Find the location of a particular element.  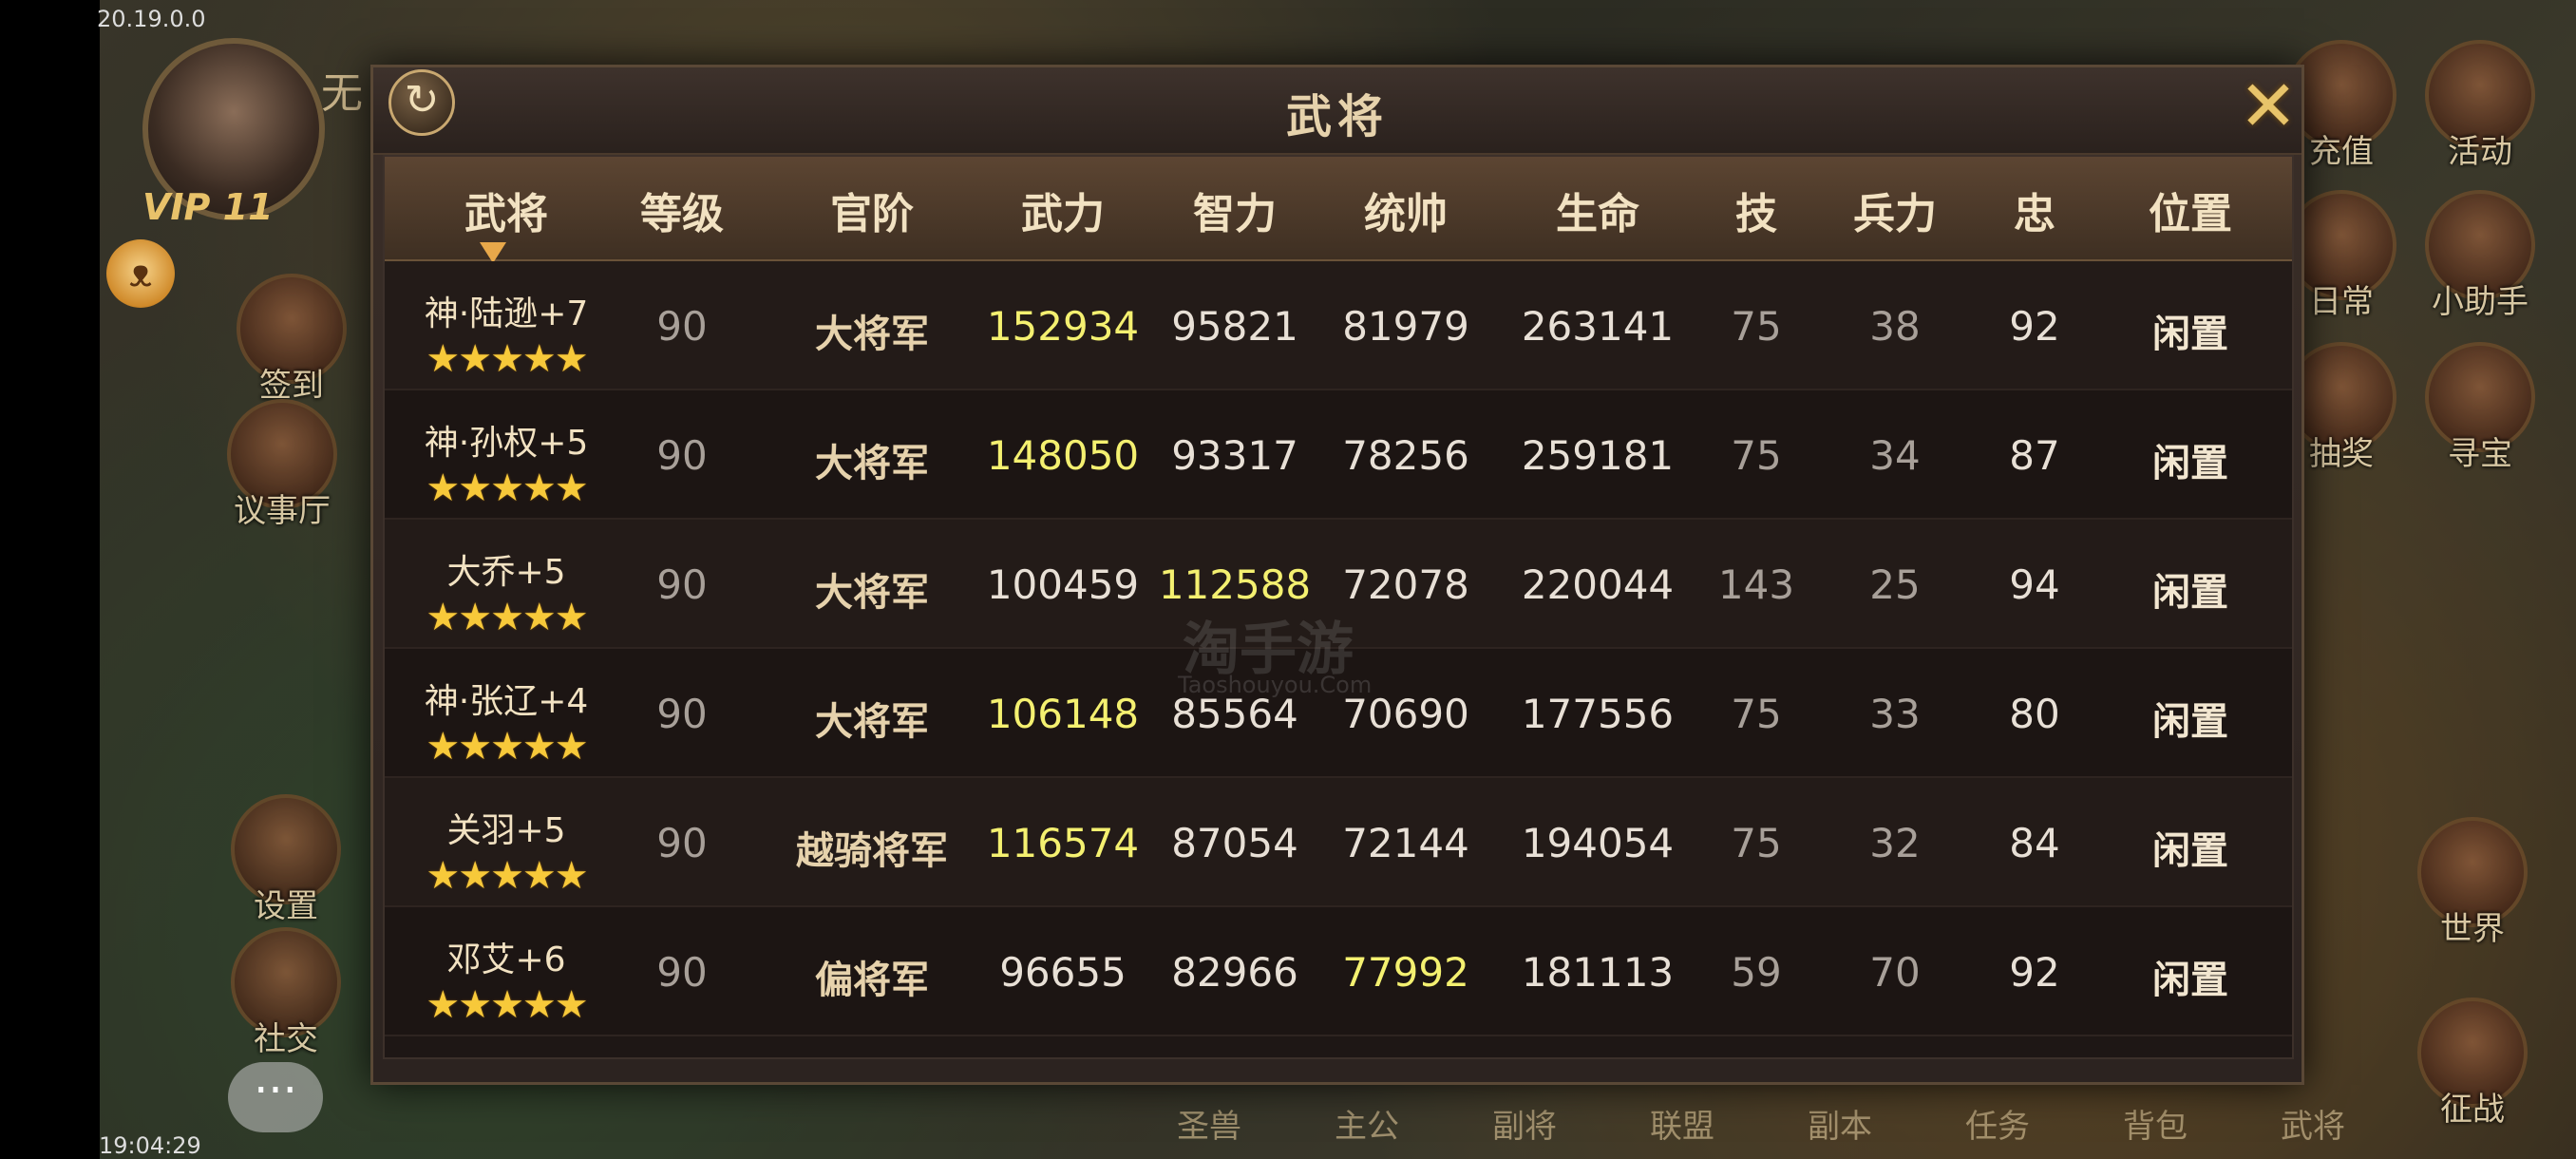

cell-force: 148050 is located at coordinates (1063, 455).